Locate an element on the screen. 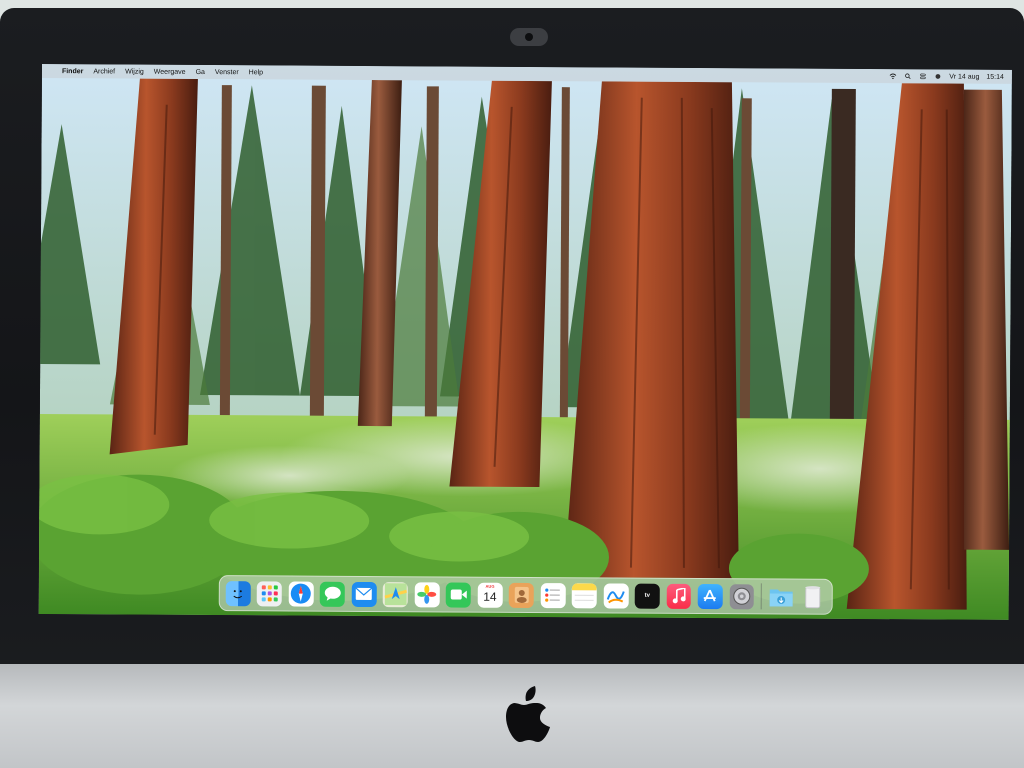 Image resolution: width=1024 pixels, height=768 pixels. menu-help: Help is located at coordinates (256, 72).